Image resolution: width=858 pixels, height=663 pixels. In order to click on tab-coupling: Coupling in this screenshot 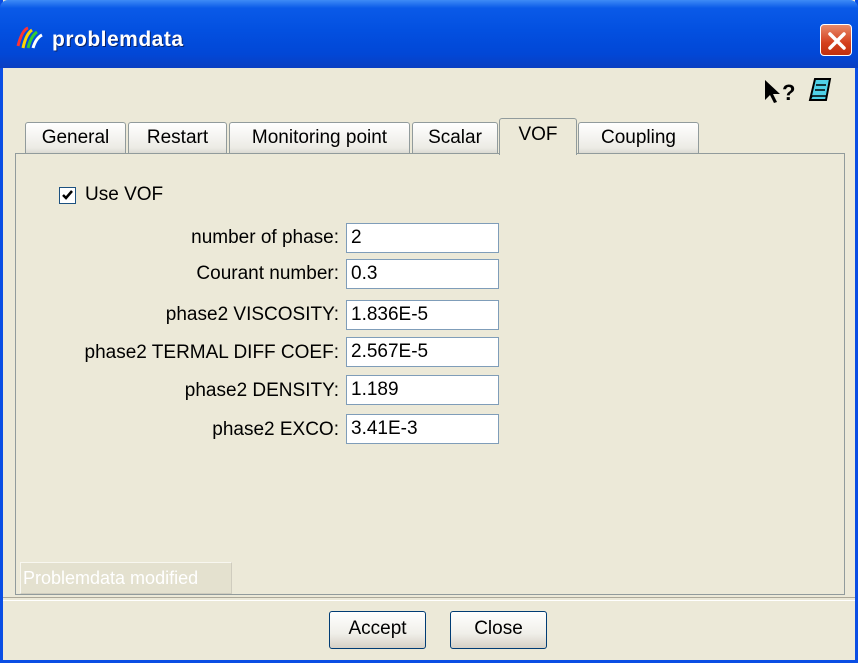, I will do `click(638, 138)`.